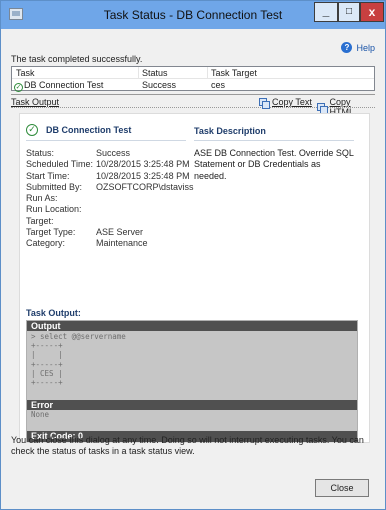 This screenshot has width=386, height=510. What do you see at coordinates (110, 209) in the screenshot?
I see `property-row: Run Location:` at bounding box center [110, 209].